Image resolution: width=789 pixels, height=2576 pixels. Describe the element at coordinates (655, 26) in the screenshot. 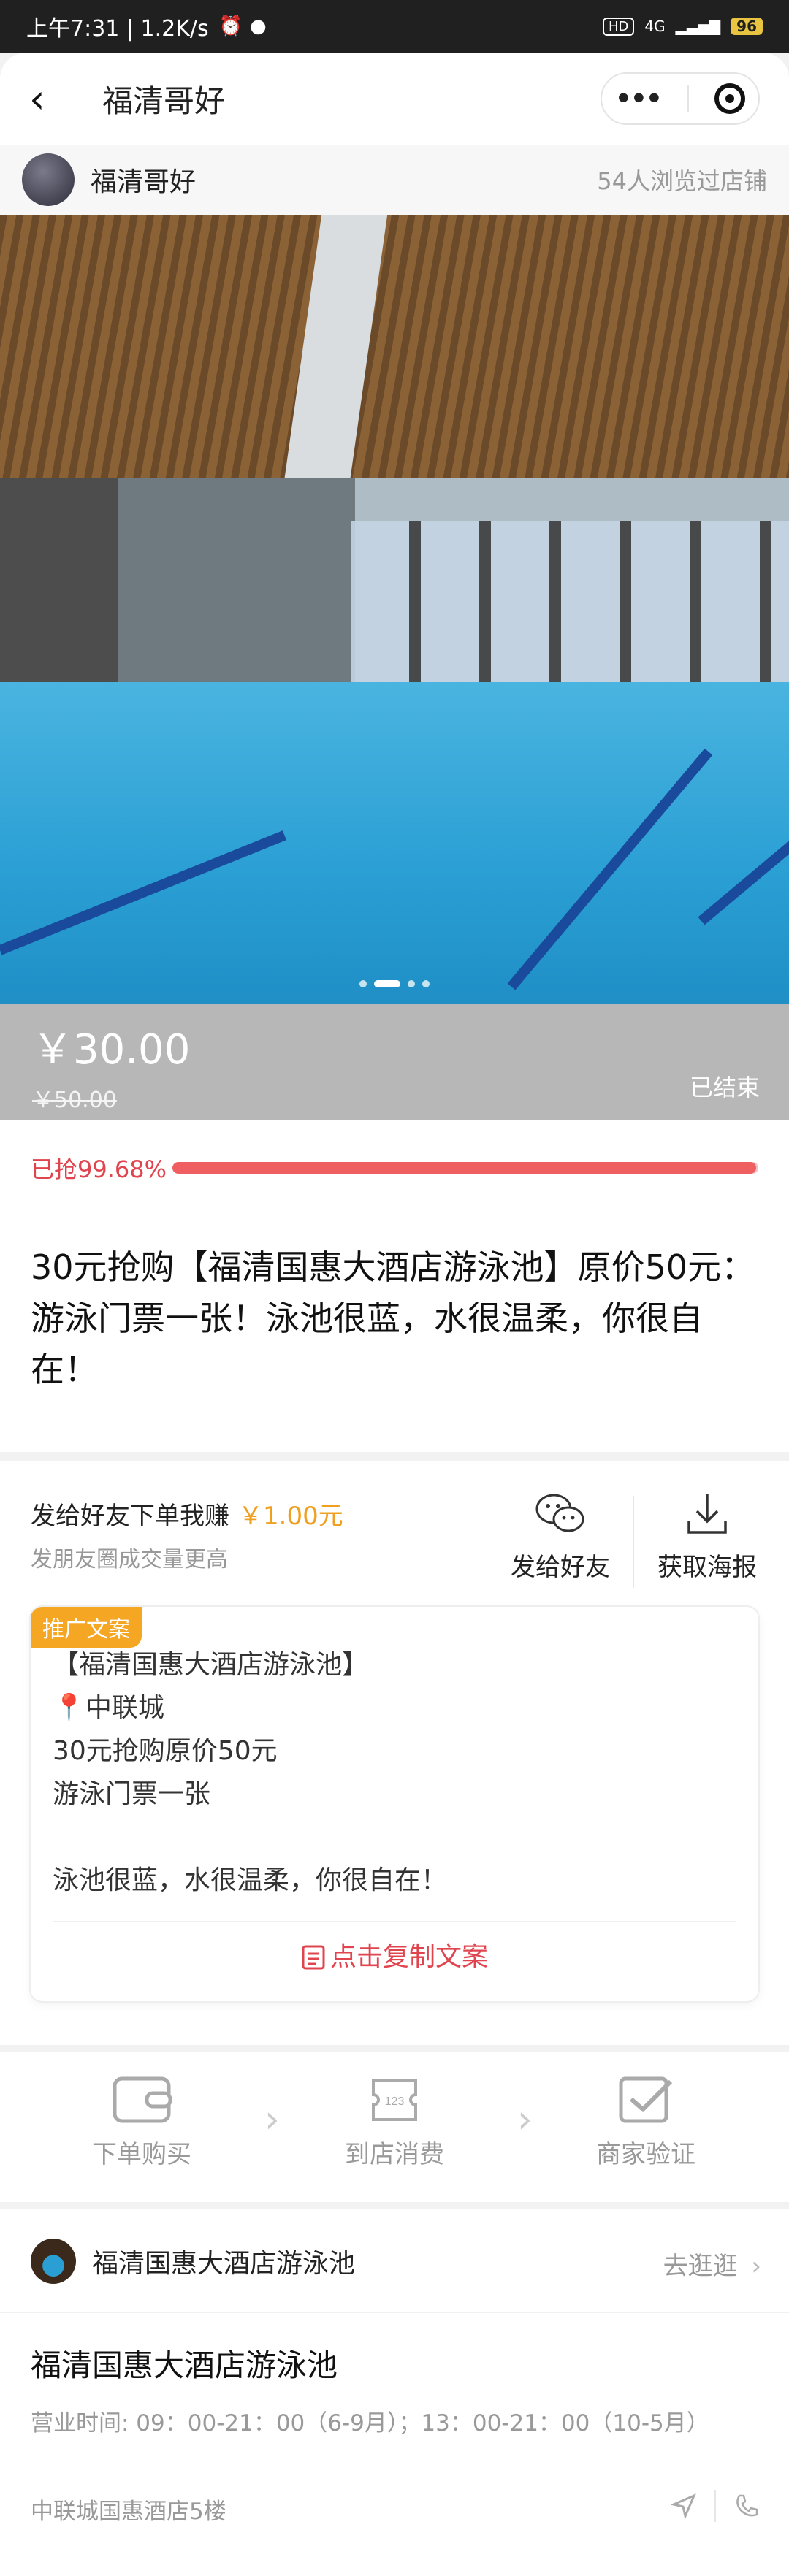

I see `network-label: 4G` at that location.